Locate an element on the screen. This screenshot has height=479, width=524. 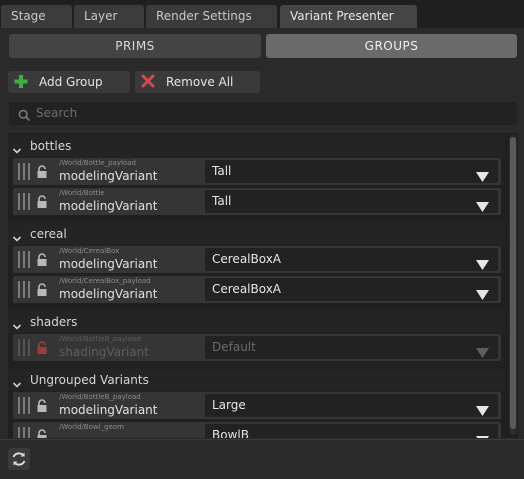
variant-row: /World/Bottle modelingVariant Tall is located at coordinates (257, 201).